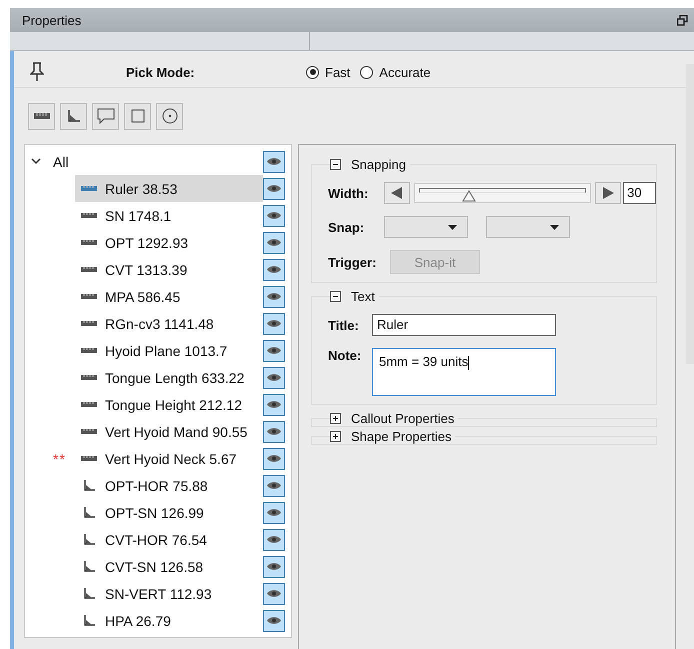 The image size is (694, 649). I want to click on tree-item: RGn-cv3 1141.48, so click(169, 323).